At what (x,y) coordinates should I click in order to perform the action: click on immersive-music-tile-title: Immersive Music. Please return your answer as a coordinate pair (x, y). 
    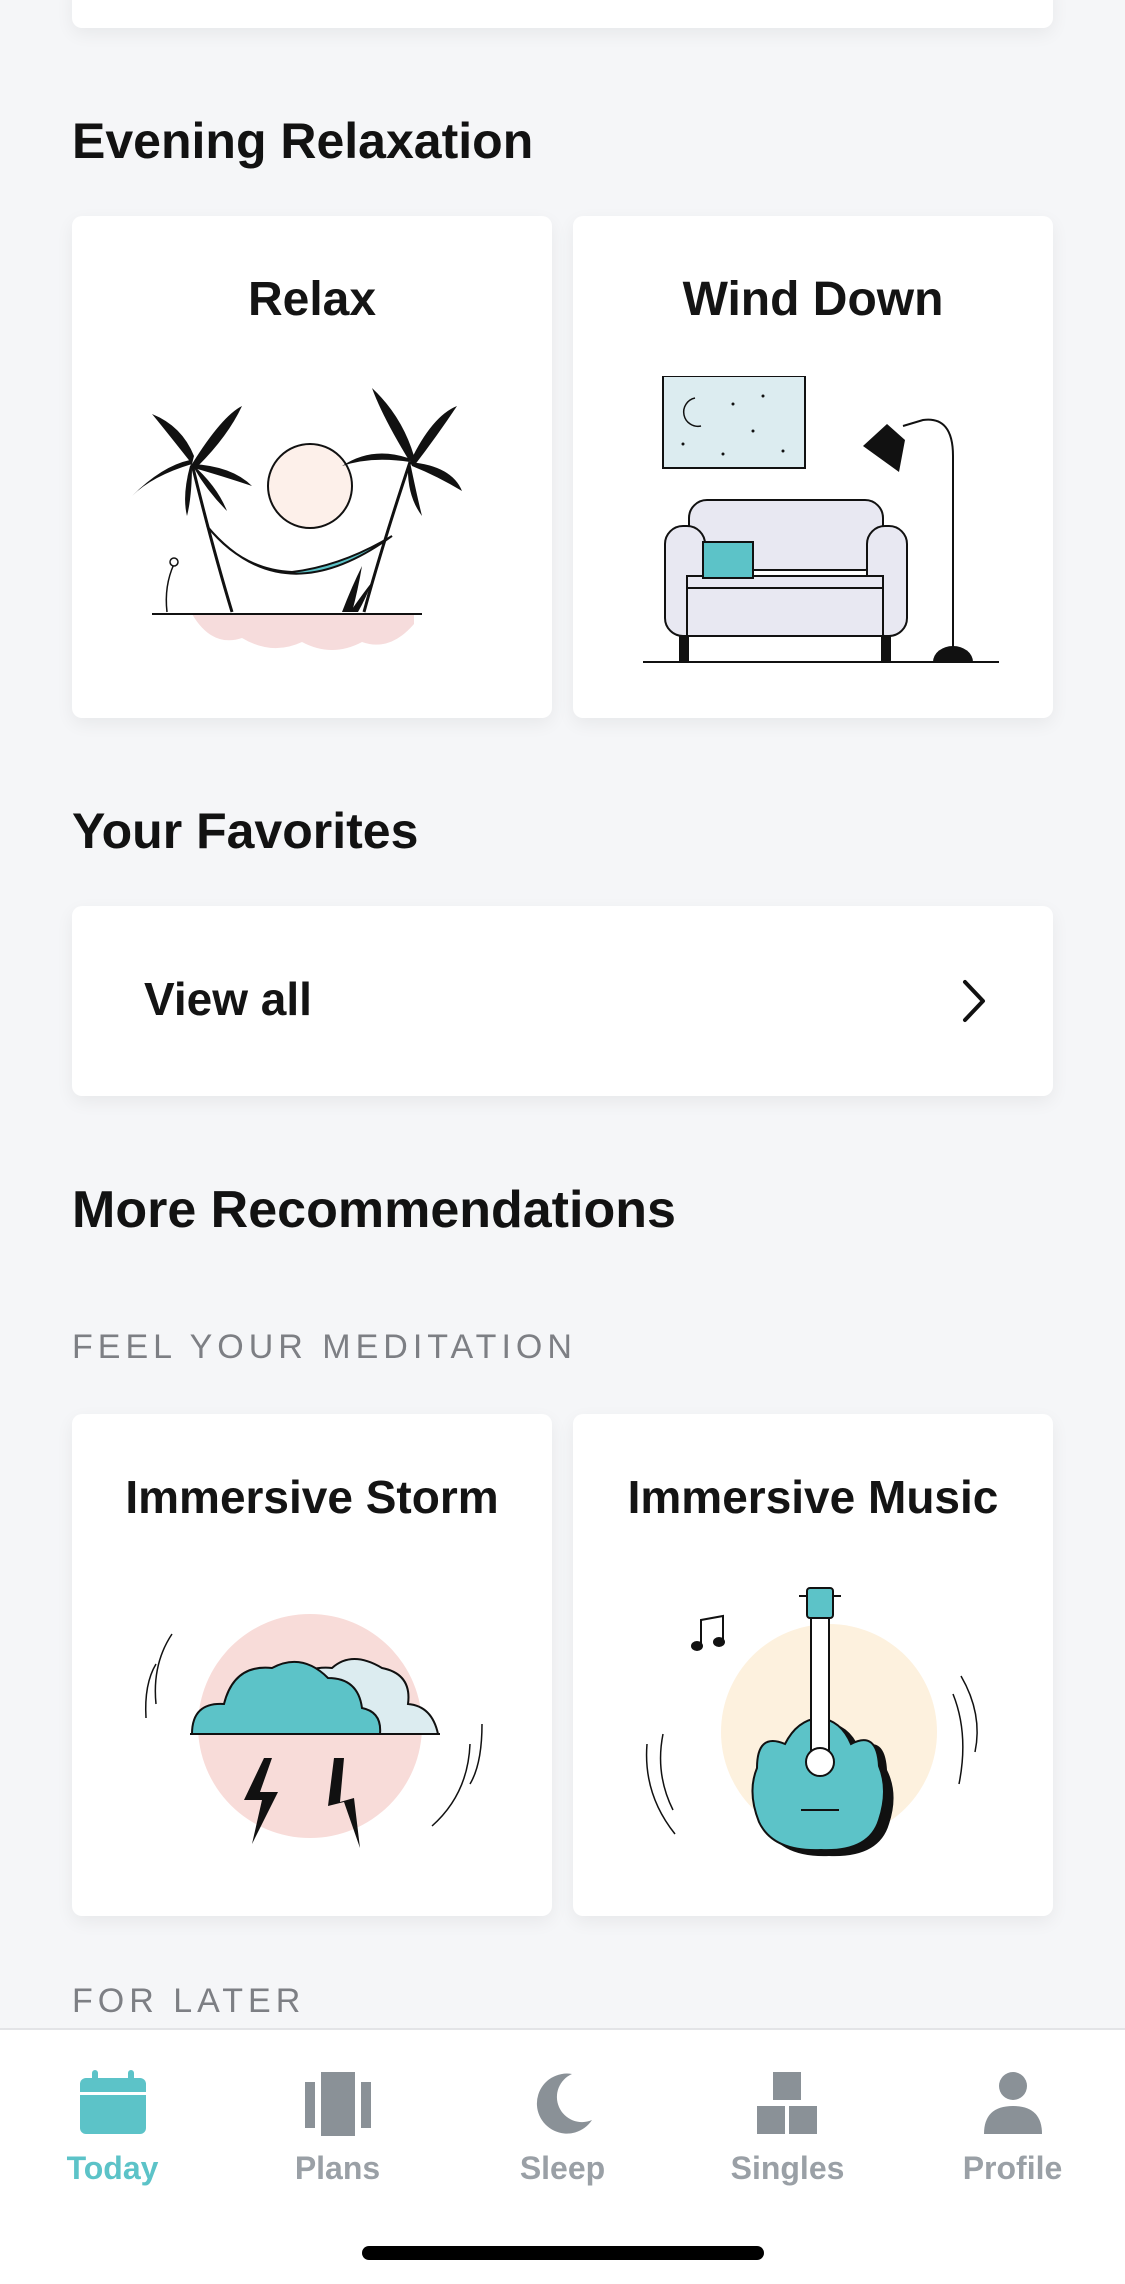
    Looking at the image, I should click on (813, 1497).